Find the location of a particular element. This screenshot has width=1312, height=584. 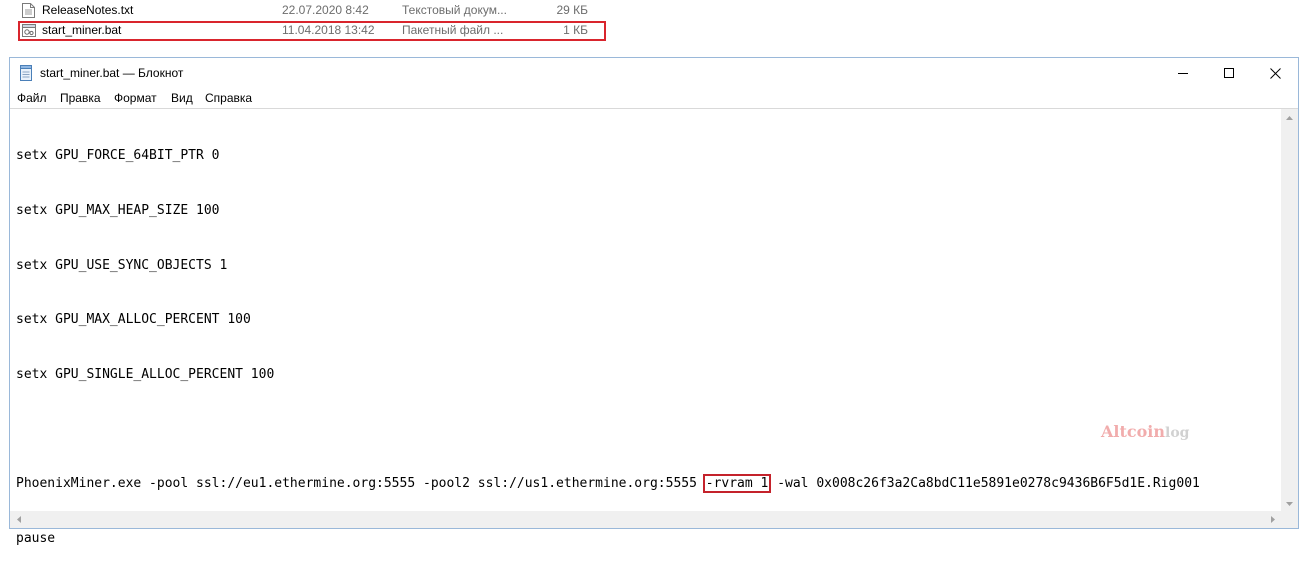

scroll-up-button is located at coordinates (1289, 117).